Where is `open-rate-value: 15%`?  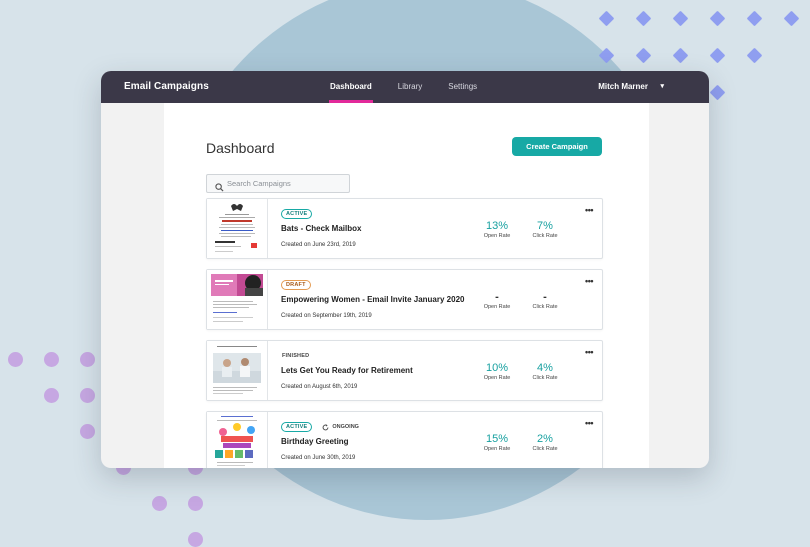 open-rate-value: 15% is located at coordinates (497, 439).